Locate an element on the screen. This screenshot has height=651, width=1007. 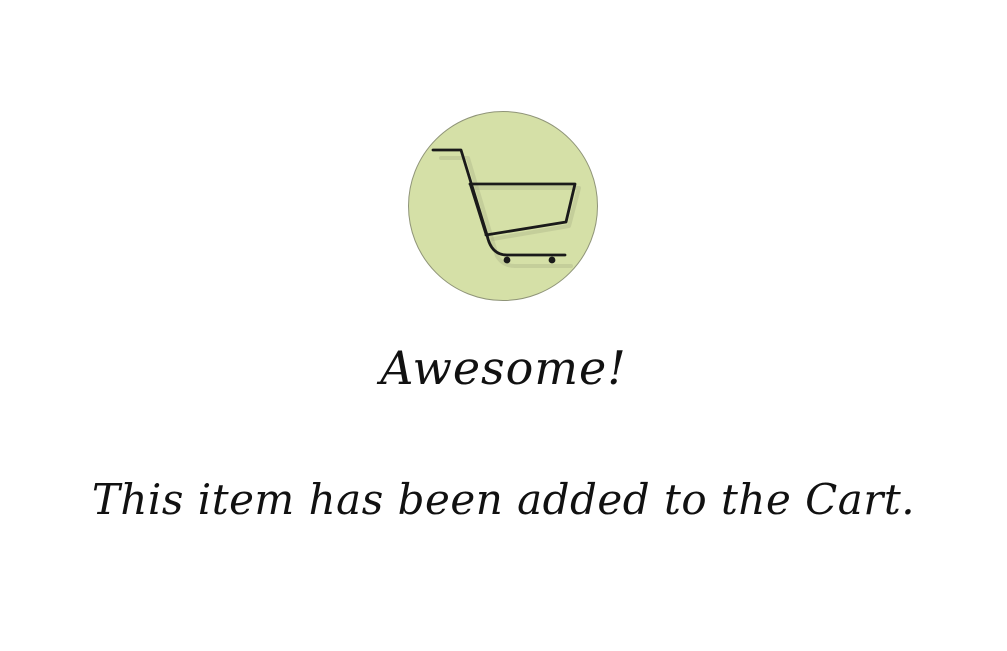
confirmation-title: Awesome! is located at coordinates (503, 368).